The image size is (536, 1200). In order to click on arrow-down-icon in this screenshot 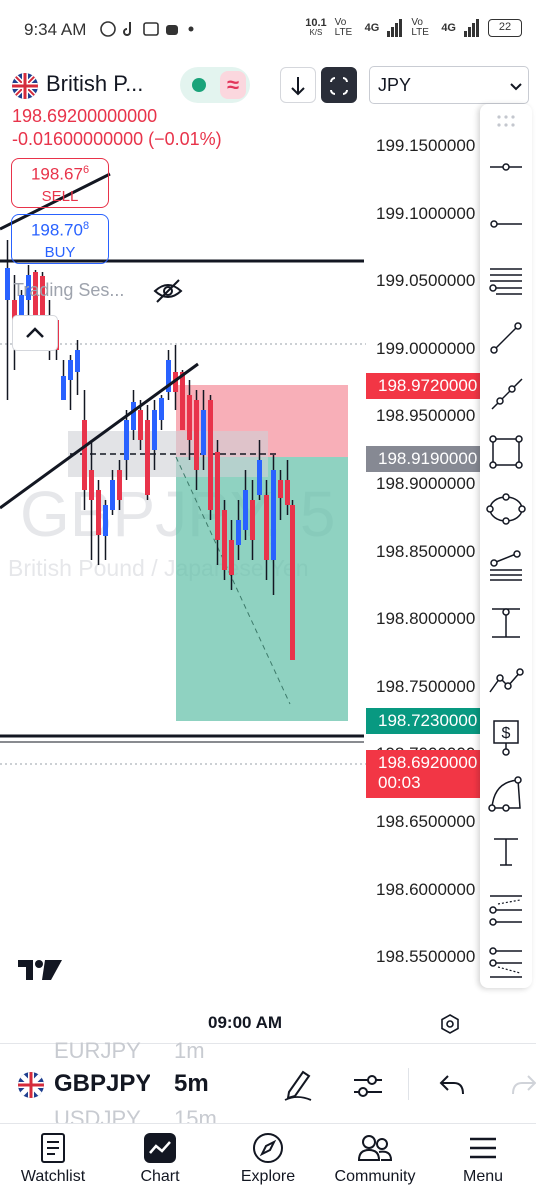, I will do `click(298, 86)`.